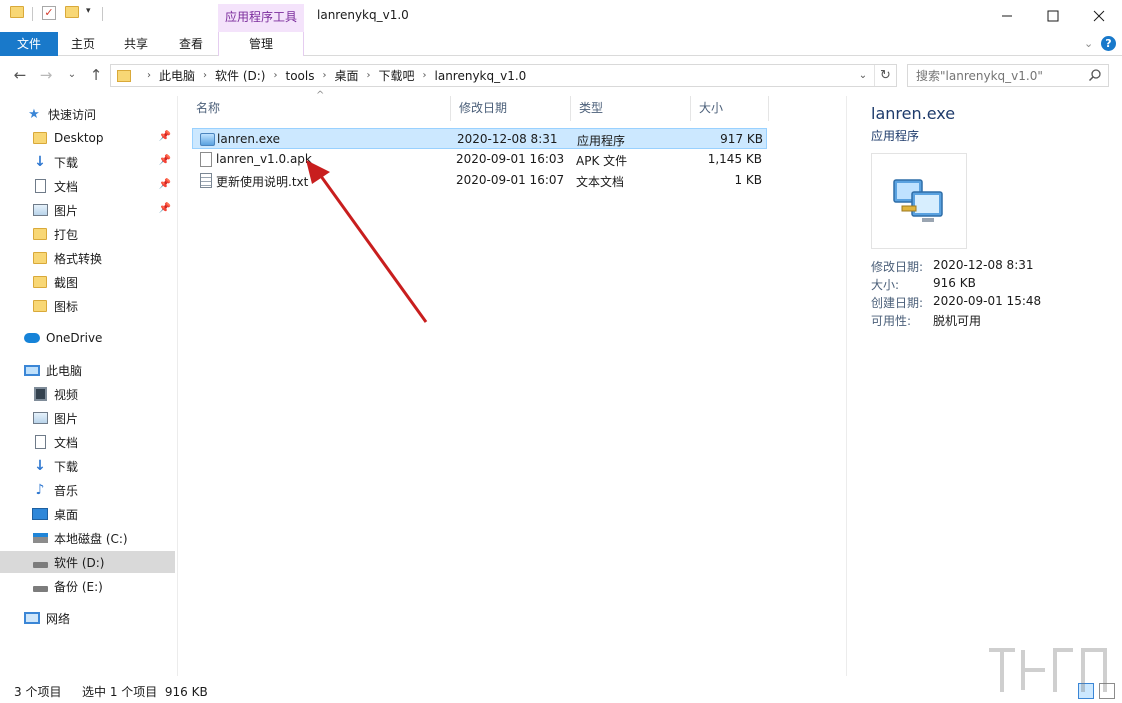  I want to click on file-type: 文本文档, so click(600, 182).